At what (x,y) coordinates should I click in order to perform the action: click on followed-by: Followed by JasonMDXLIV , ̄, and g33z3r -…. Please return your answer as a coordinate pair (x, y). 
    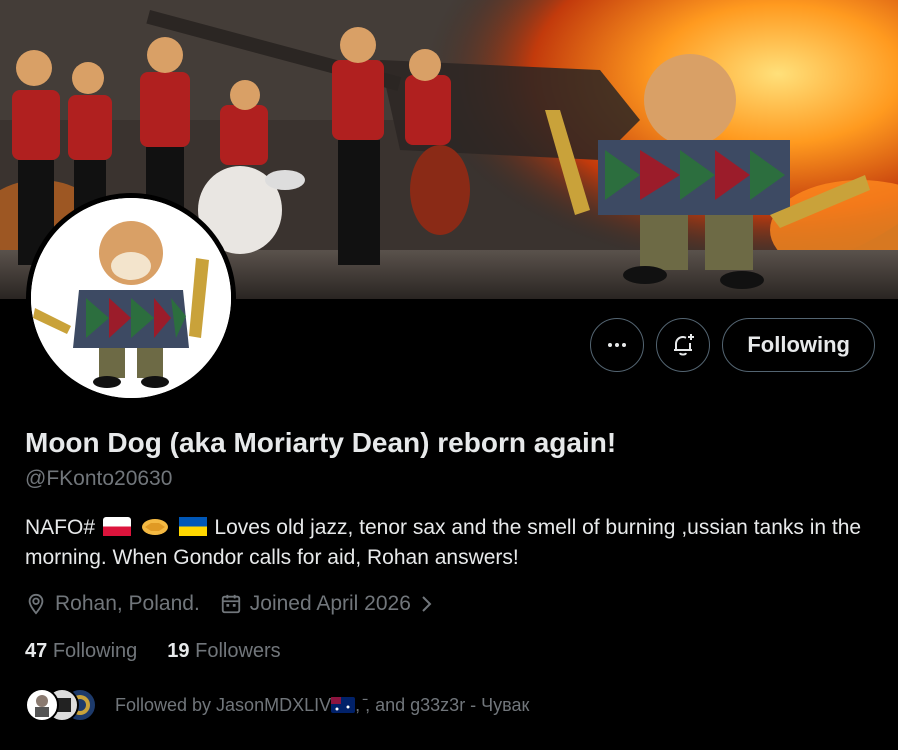
    Looking at the image, I should click on (277, 705).